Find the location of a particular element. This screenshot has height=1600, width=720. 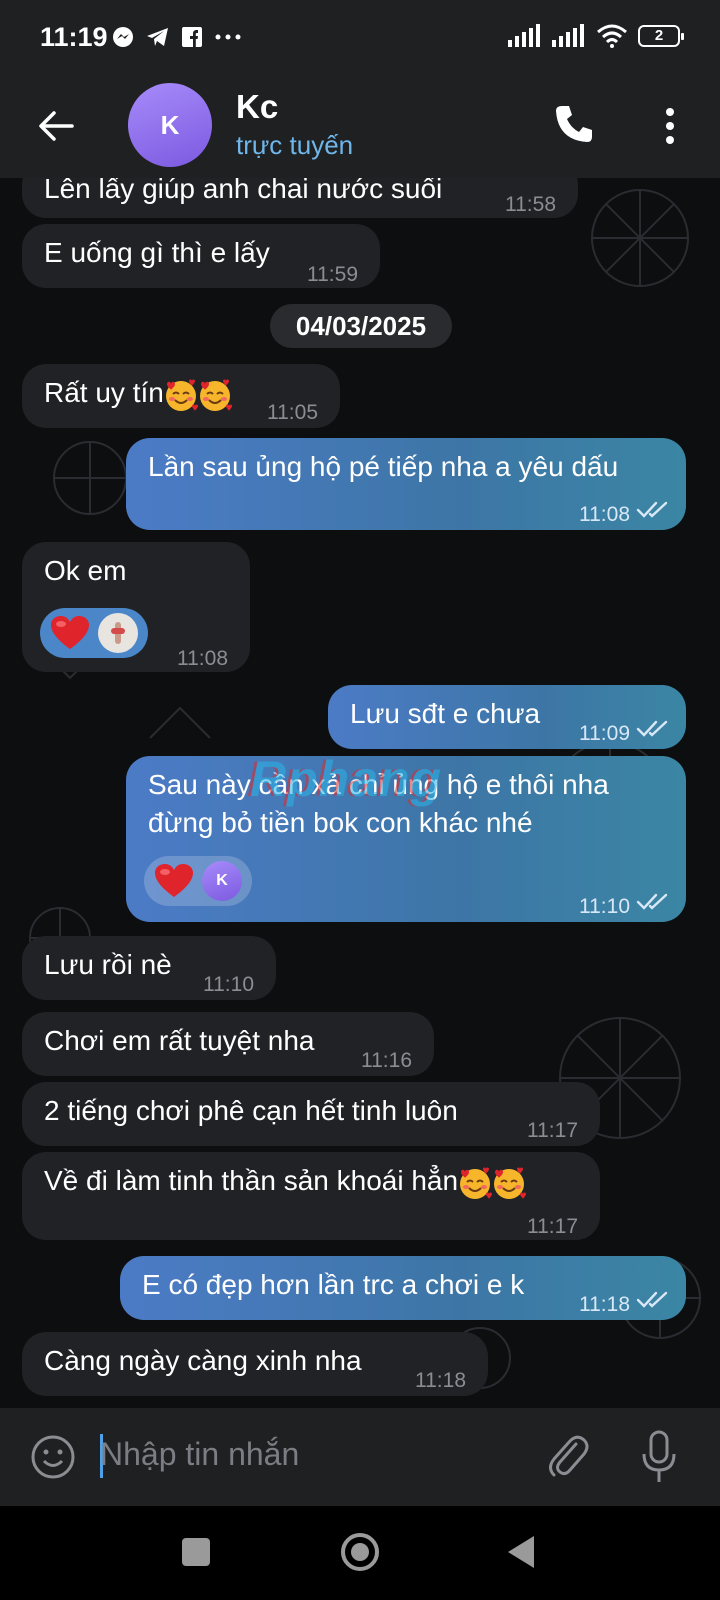

message-time: 11:16 is located at coordinates (386, 1060).